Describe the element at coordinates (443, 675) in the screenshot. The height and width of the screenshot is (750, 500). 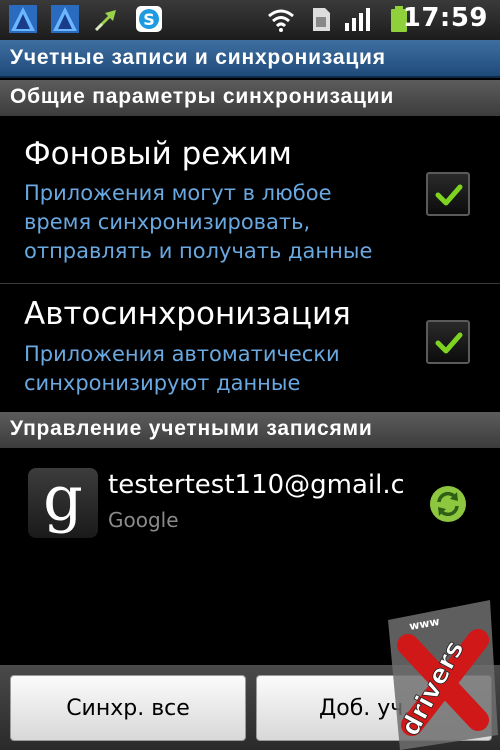
I see `drivers-watermark-logo: drivers www` at that location.